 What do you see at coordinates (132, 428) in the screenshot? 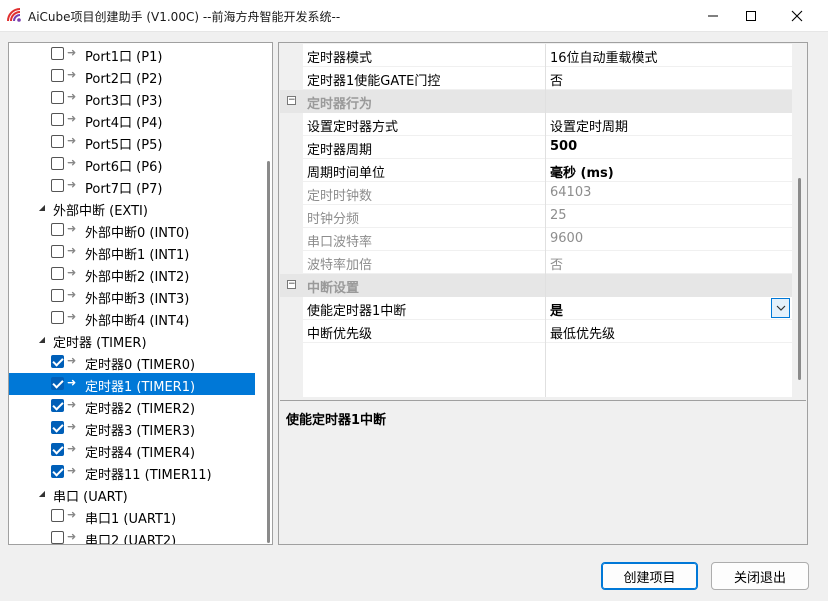
I see `tree-item: ➜ 定时器3 (TIMER3)` at bounding box center [132, 428].